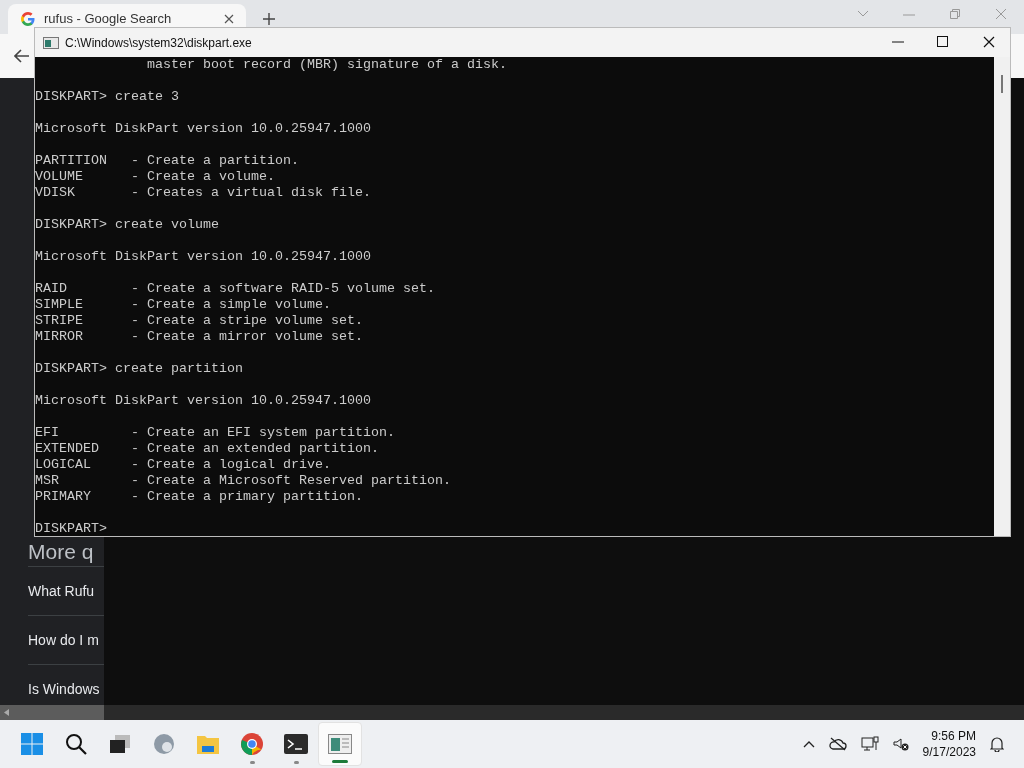  What do you see at coordinates (207, 449) in the screenshot?
I see `console-line: EXTENDED - Create an extended partition.` at bounding box center [207, 449].